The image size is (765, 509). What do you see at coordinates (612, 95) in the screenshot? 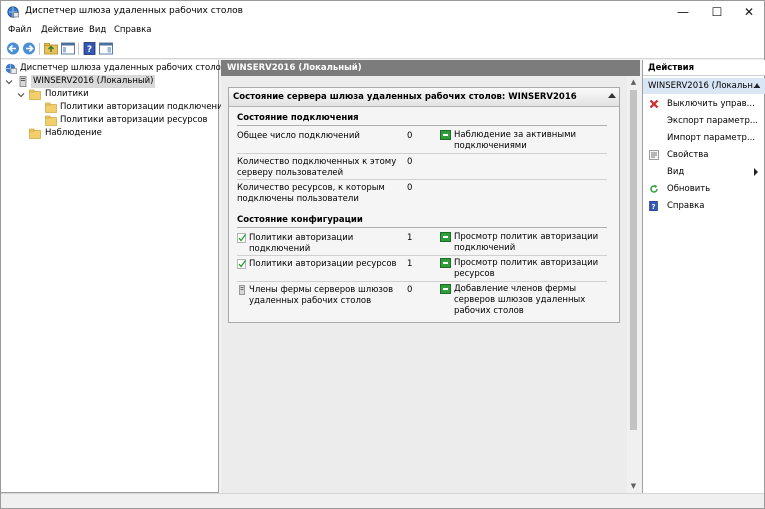
I see `collapse-panel-icon` at bounding box center [612, 95].